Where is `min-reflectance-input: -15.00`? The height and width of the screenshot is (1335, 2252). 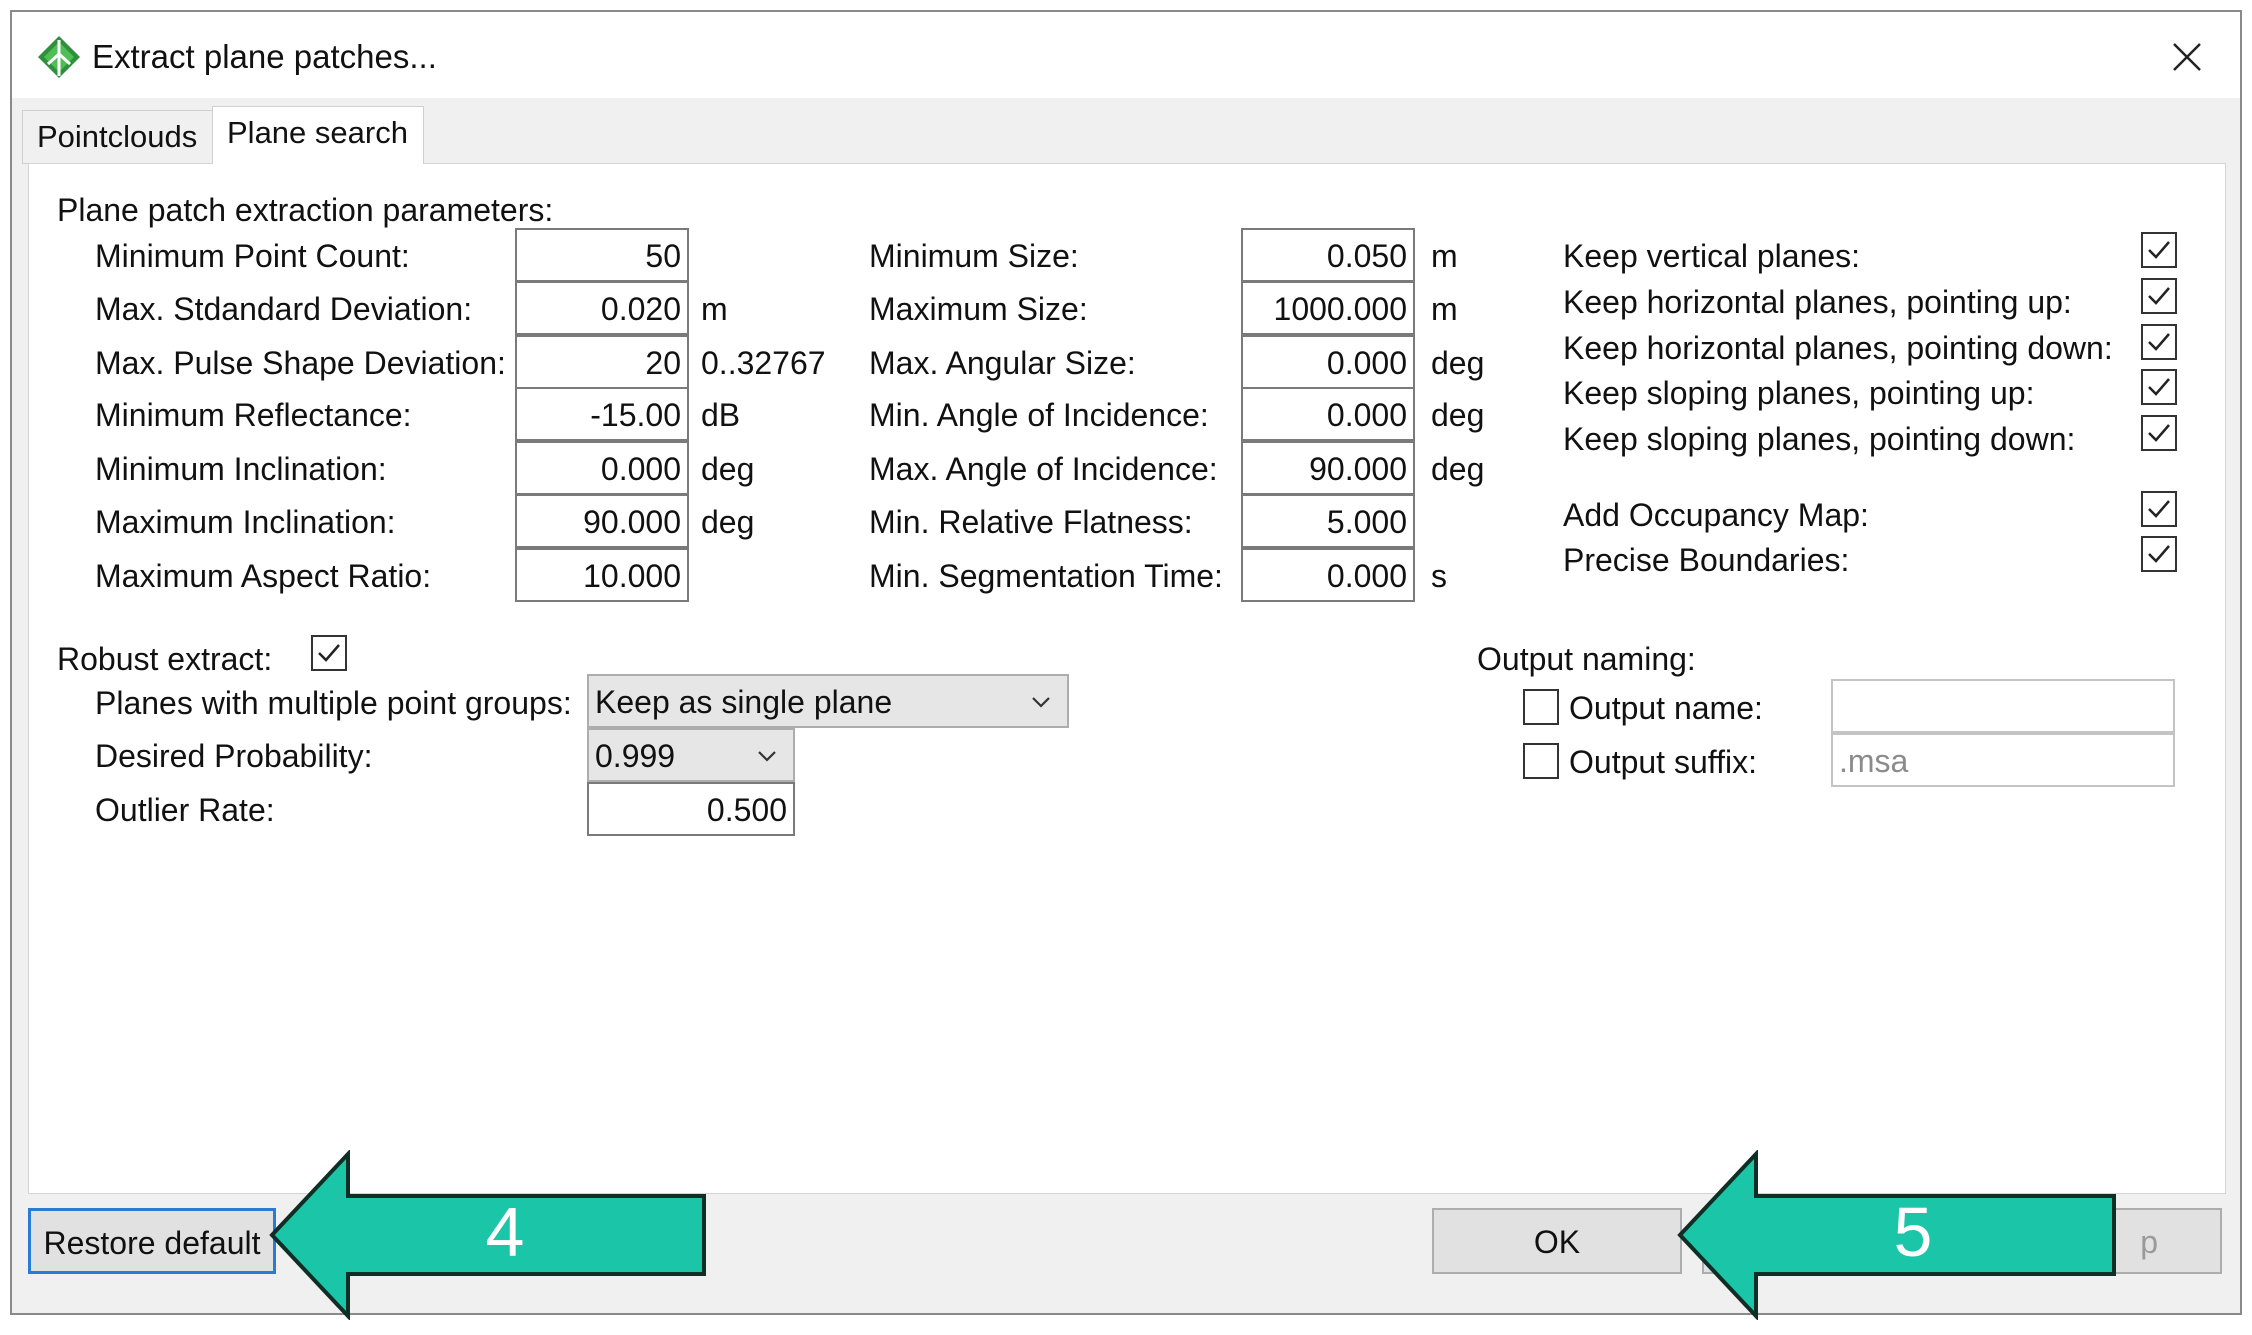
min-reflectance-input: -15.00 is located at coordinates (602, 414).